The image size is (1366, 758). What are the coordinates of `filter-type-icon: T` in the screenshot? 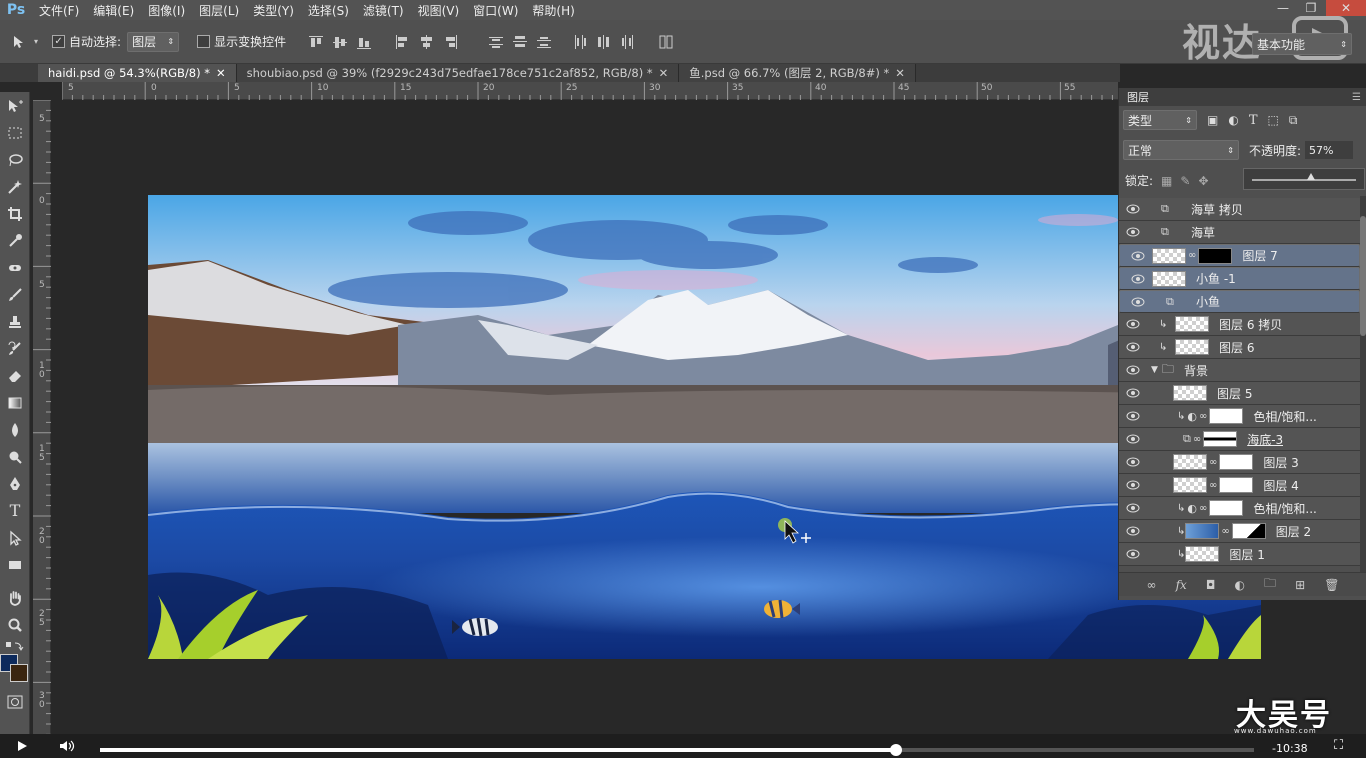 It's located at (1253, 120).